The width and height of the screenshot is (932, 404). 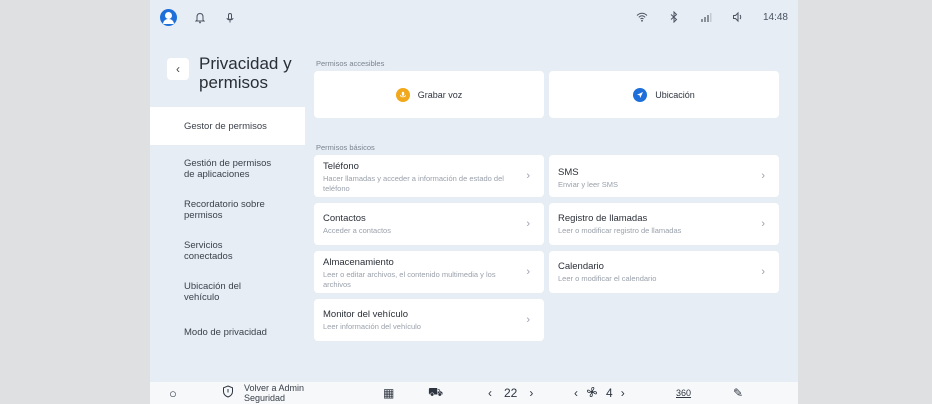 I want to click on nav-item-permission-manager: Gestor de permisos, so click(x=227, y=126).